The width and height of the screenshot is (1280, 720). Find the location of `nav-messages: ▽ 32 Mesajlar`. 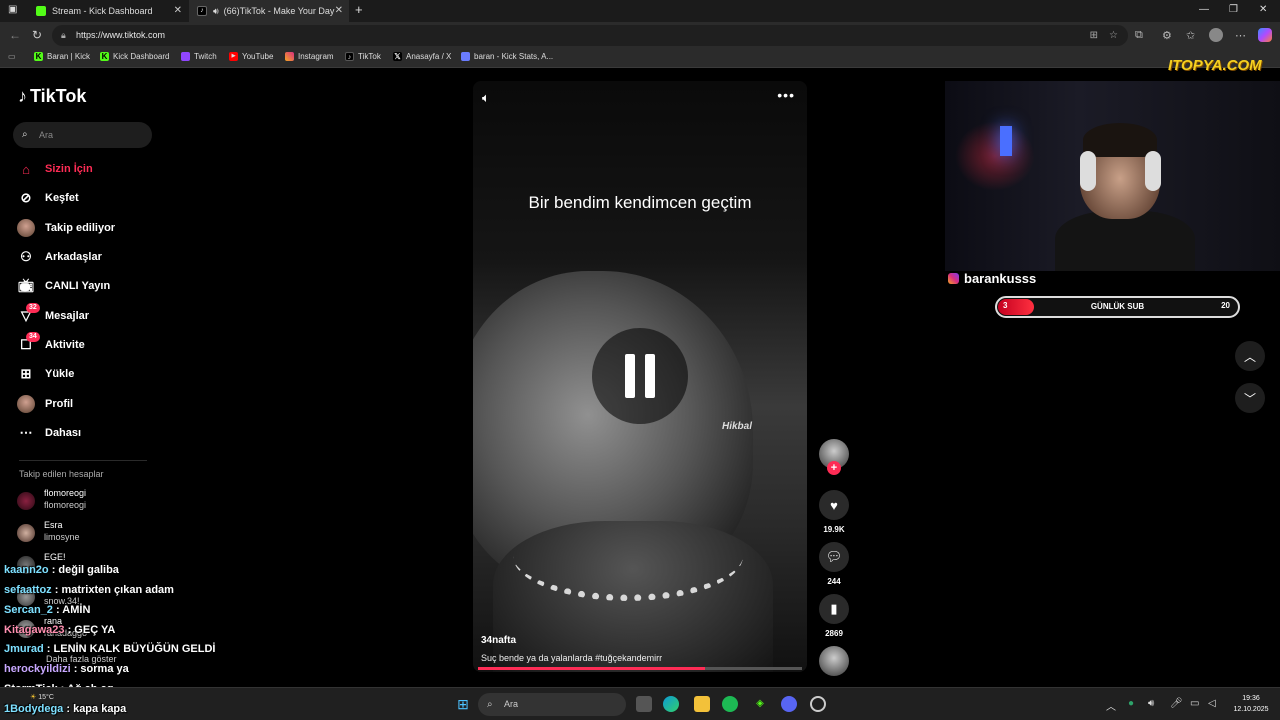

nav-messages: ▽ 32 Mesajlar is located at coordinates (53, 315).